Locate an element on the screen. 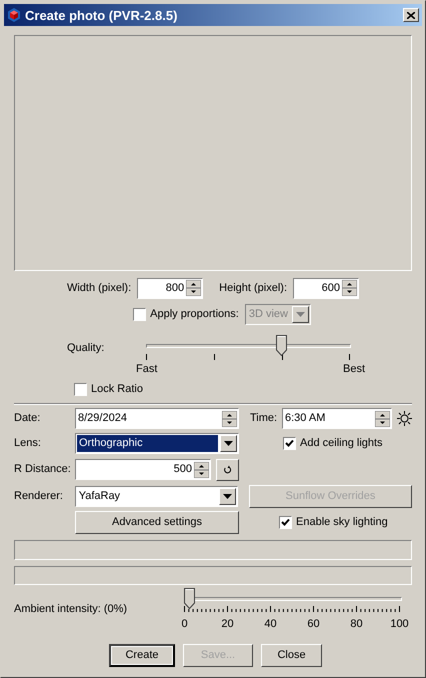 This screenshot has width=426, height=678. date-field: 8/29/2024 is located at coordinates (157, 418).